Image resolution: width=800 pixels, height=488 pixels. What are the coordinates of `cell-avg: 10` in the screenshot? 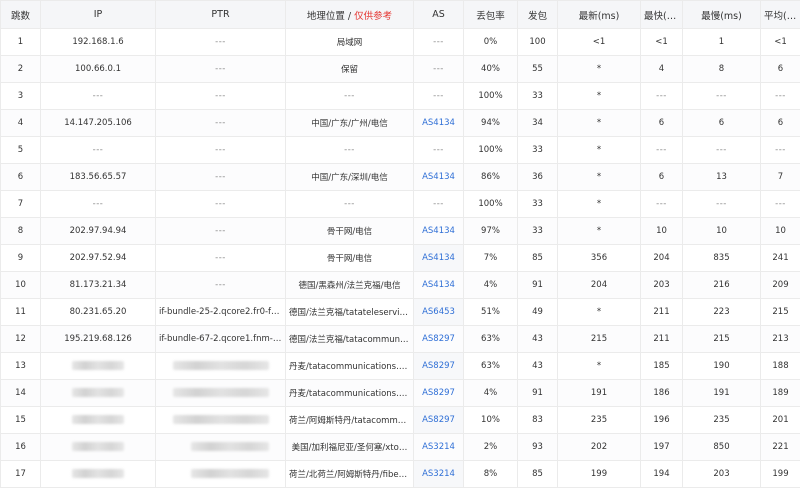 It's located at (780, 231).